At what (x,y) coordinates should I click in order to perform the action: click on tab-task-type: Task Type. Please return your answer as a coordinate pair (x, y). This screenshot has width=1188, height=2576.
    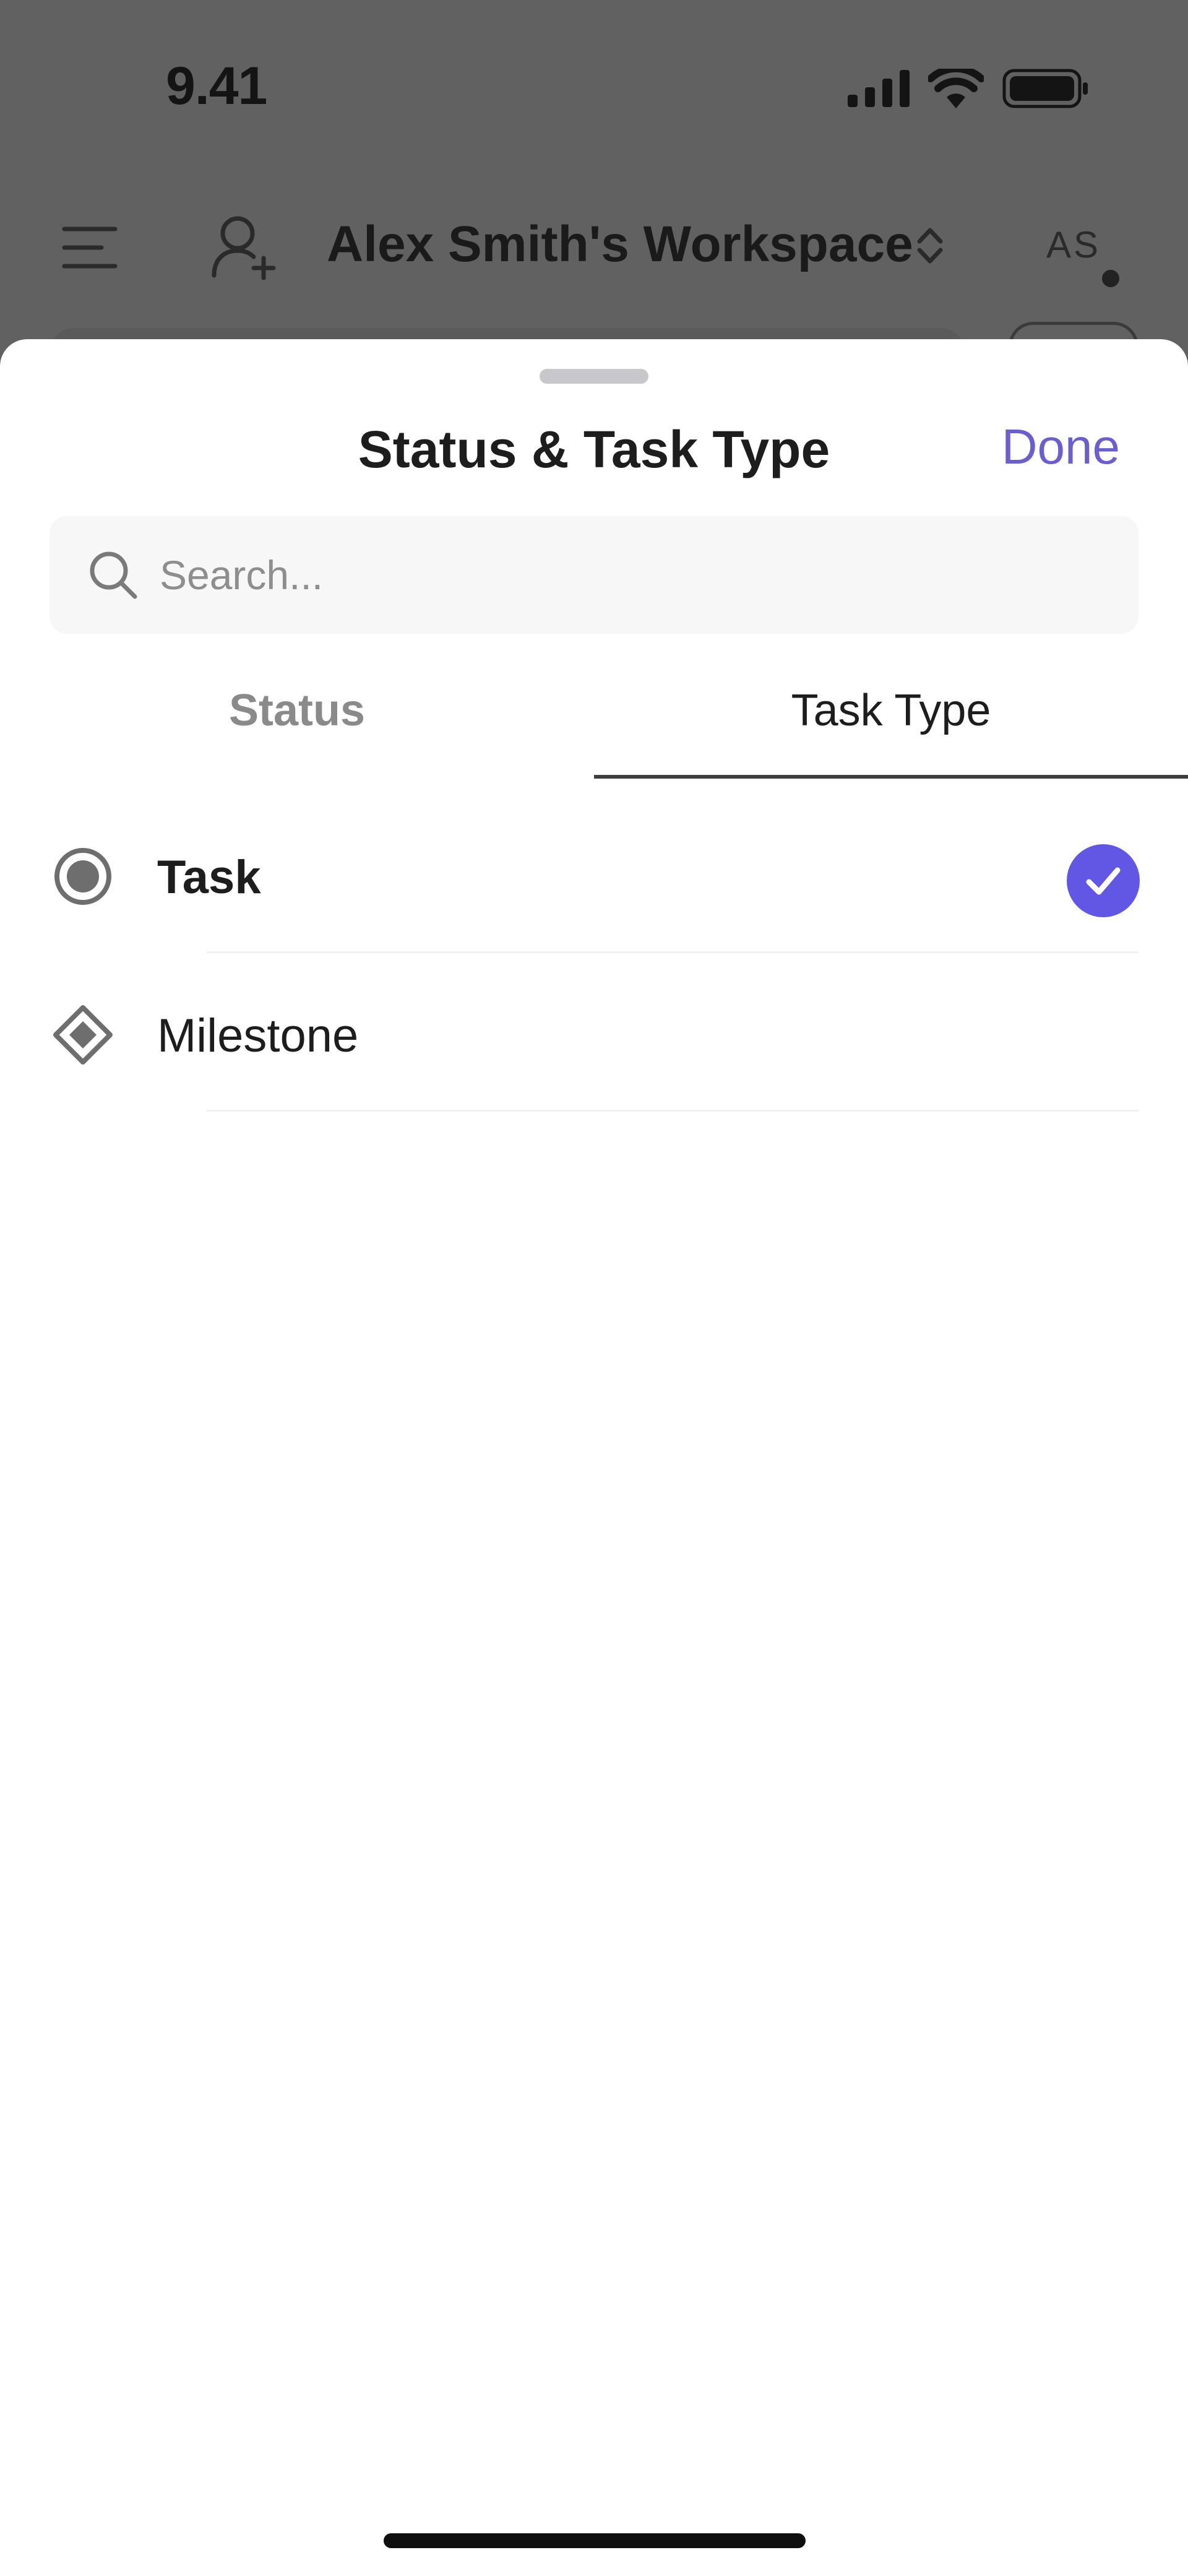
    Looking at the image, I should click on (891, 720).